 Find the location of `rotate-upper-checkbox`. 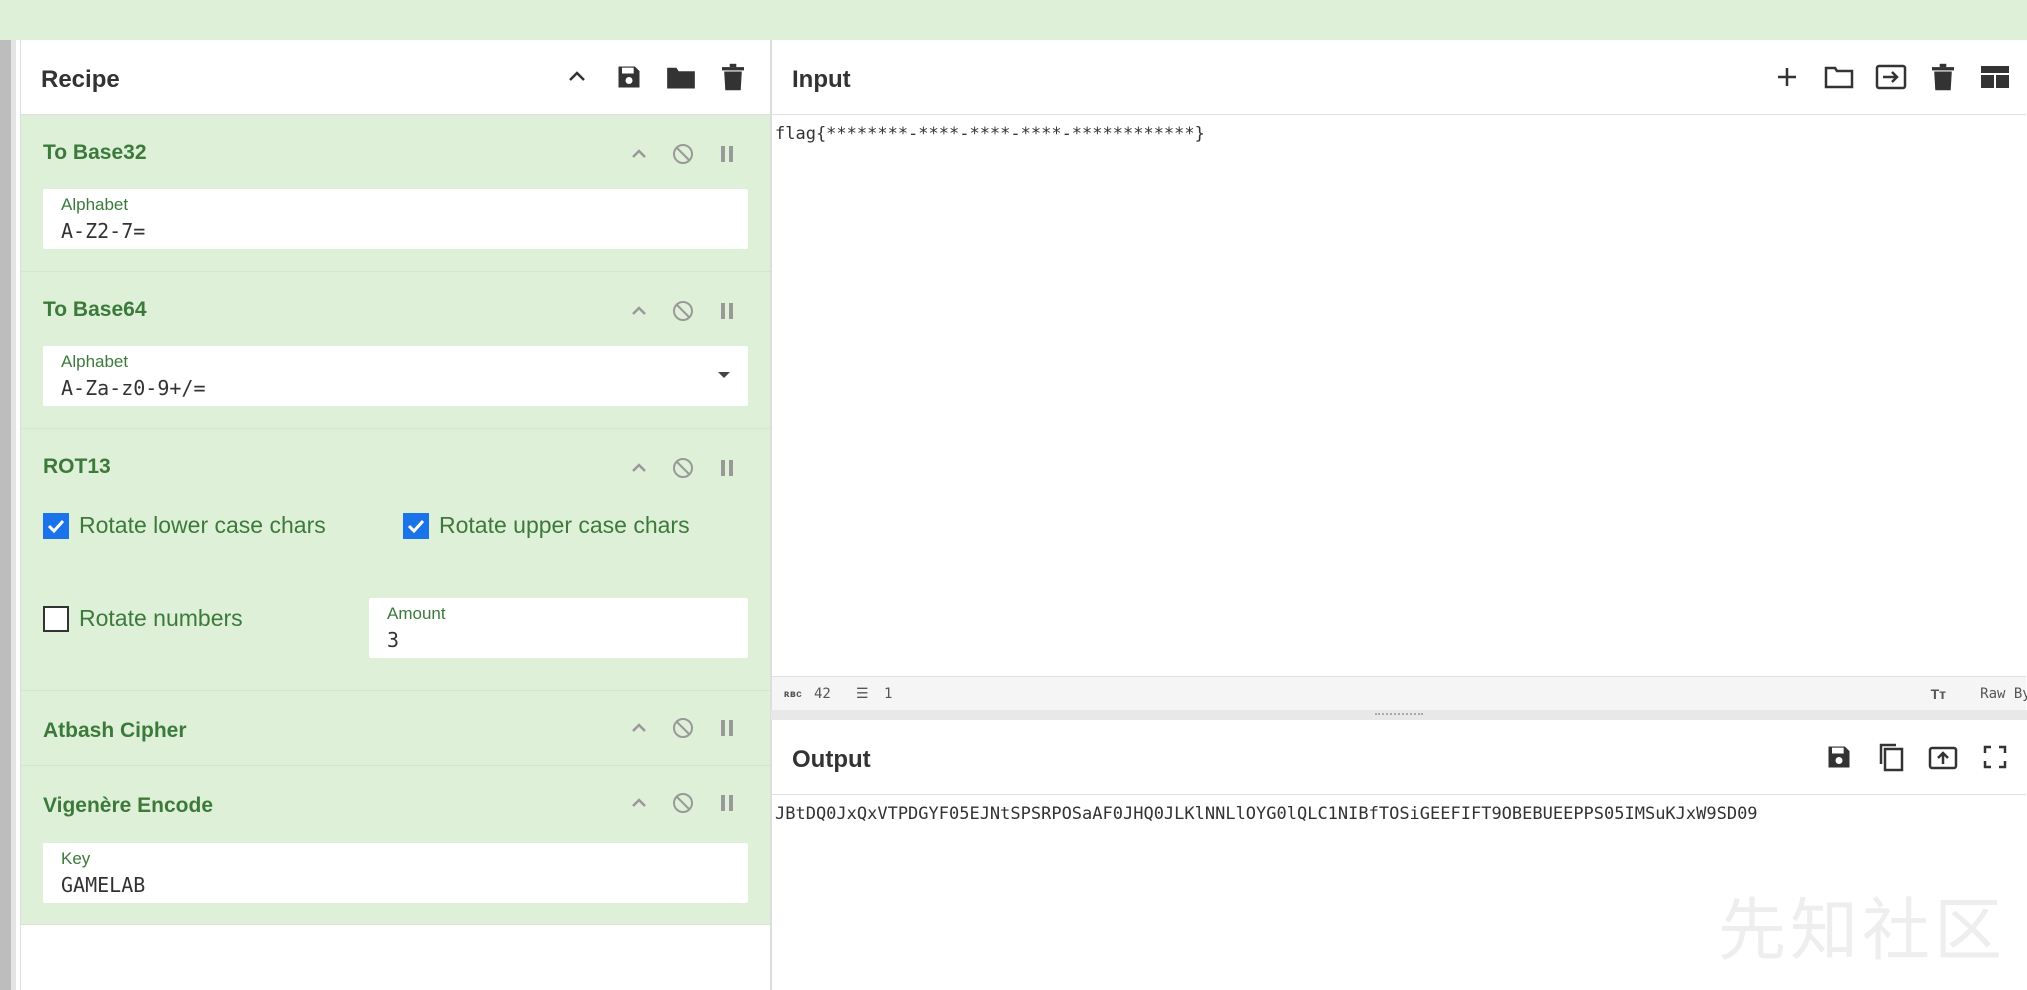

rotate-upper-checkbox is located at coordinates (416, 525).